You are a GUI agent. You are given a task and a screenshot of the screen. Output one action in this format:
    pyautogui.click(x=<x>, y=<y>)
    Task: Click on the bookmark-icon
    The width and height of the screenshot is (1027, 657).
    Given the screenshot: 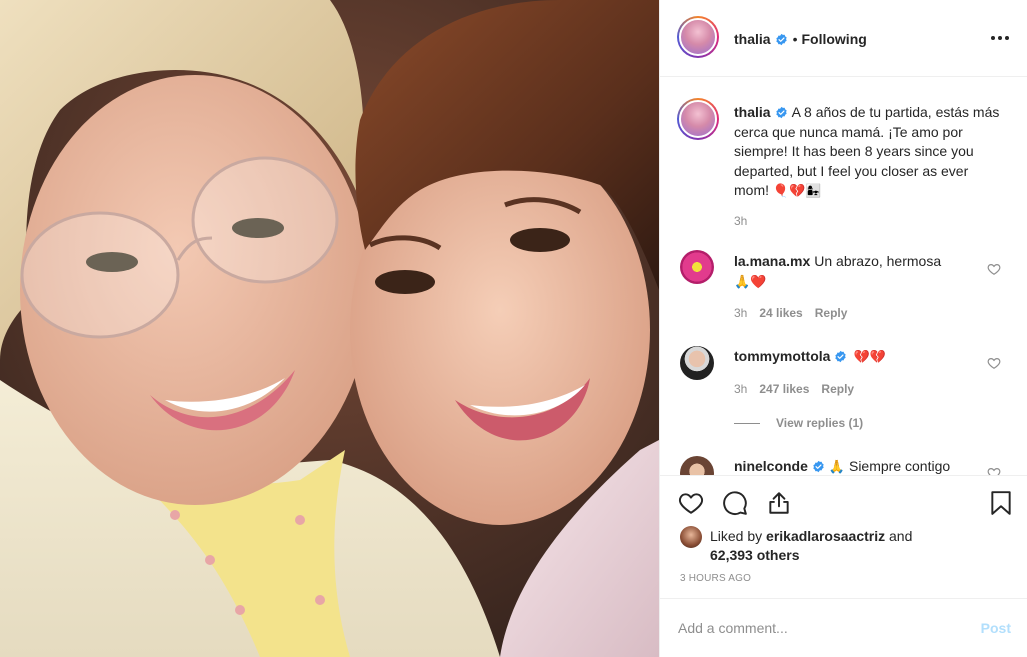 What is the action you would take?
    pyautogui.click(x=1001, y=503)
    